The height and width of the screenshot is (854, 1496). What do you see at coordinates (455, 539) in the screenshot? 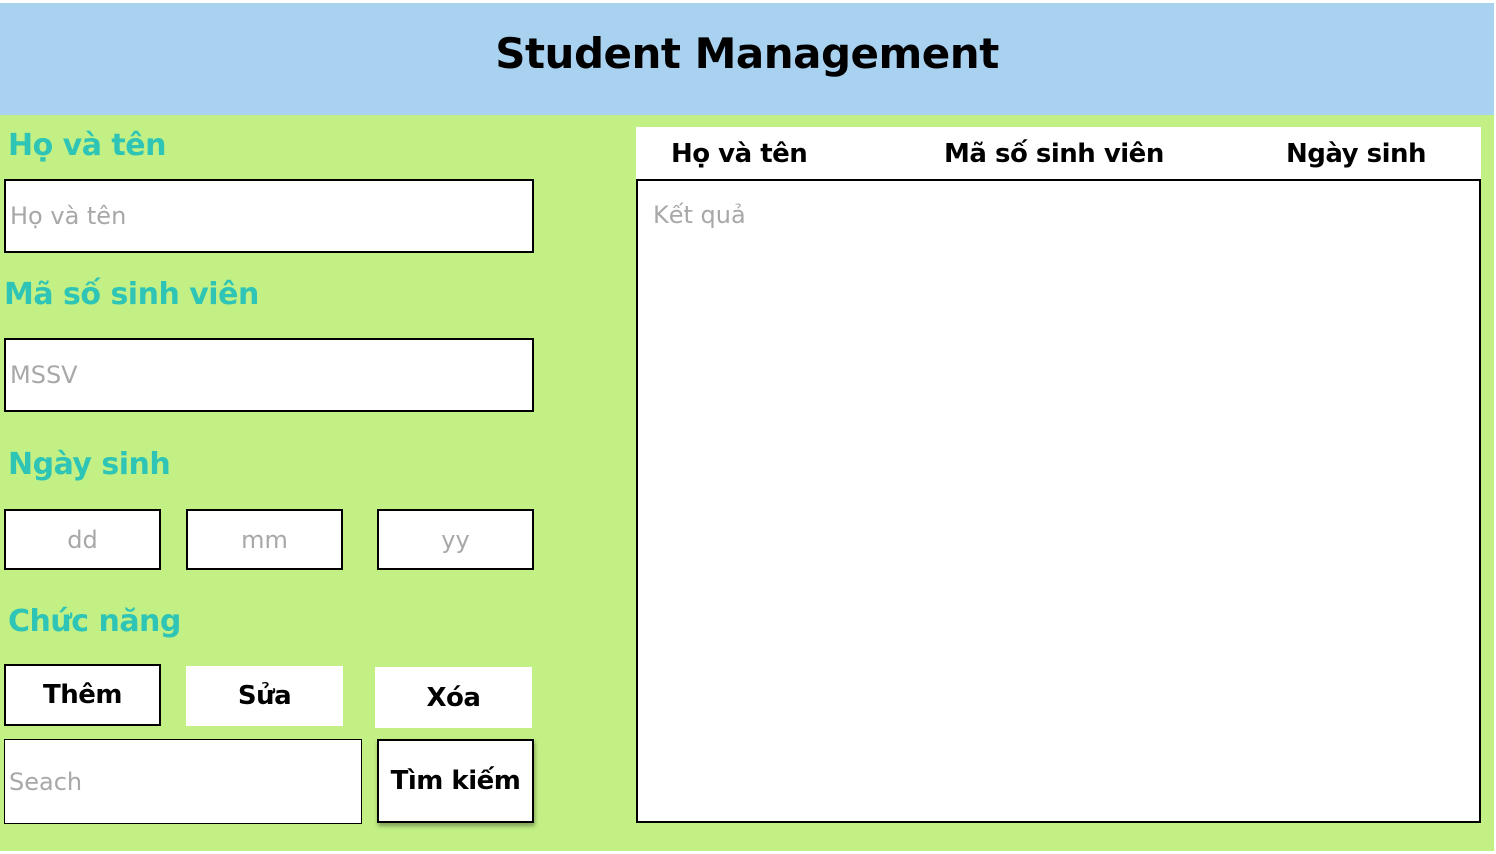
I see `dob-year-input: yy` at bounding box center [455, 539].